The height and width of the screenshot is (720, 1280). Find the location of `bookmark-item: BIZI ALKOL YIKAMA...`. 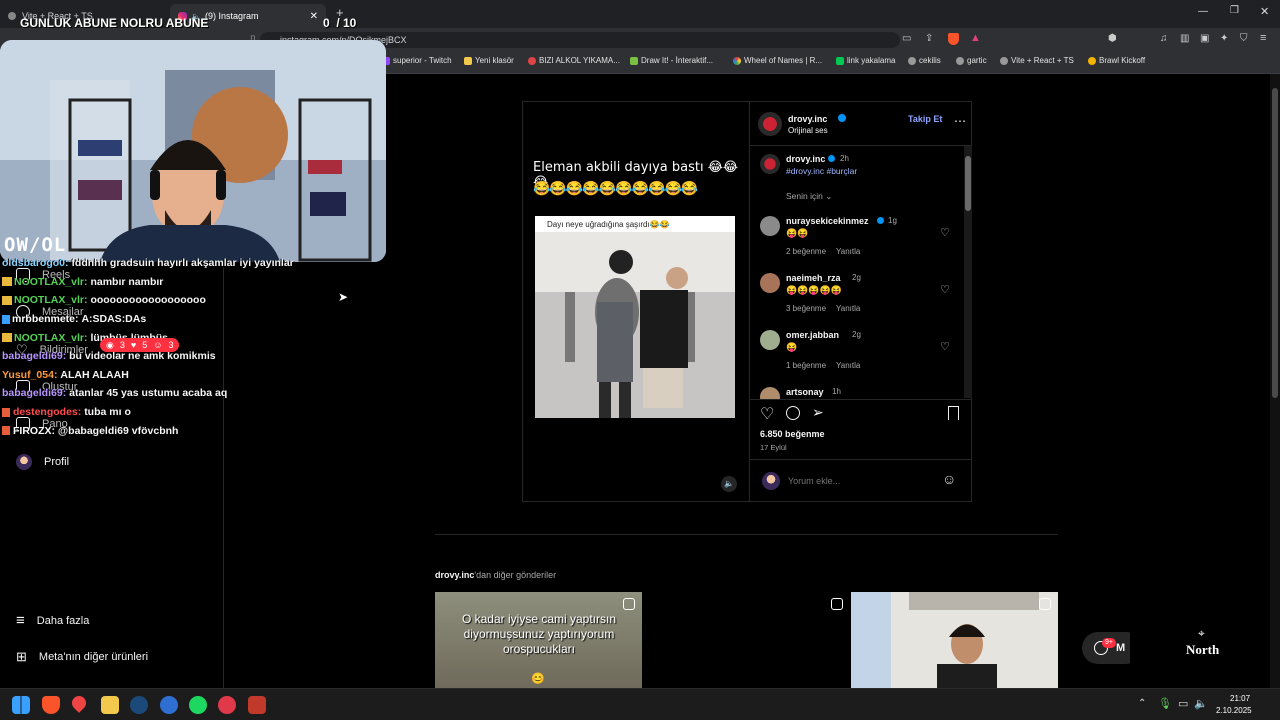

bookmark-item: BIZI ALKOL YIKAMA... is located at coordinates (574, 60).